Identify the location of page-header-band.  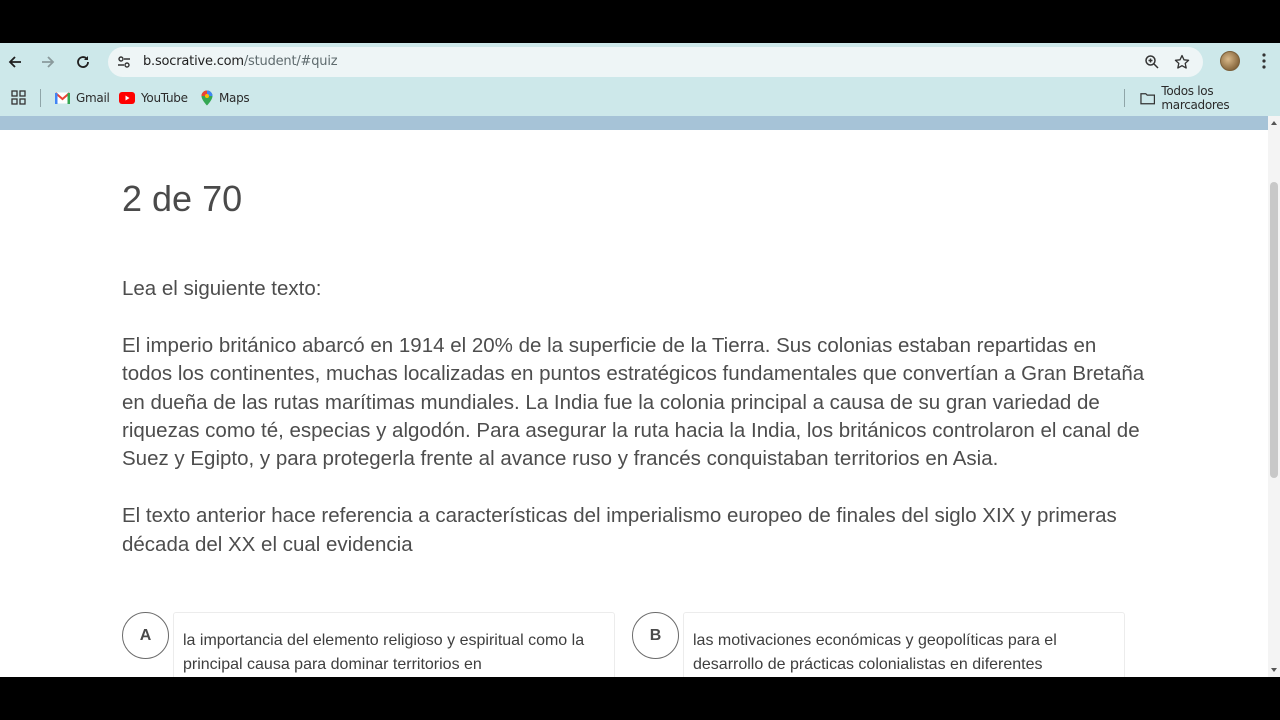
(634, 123).